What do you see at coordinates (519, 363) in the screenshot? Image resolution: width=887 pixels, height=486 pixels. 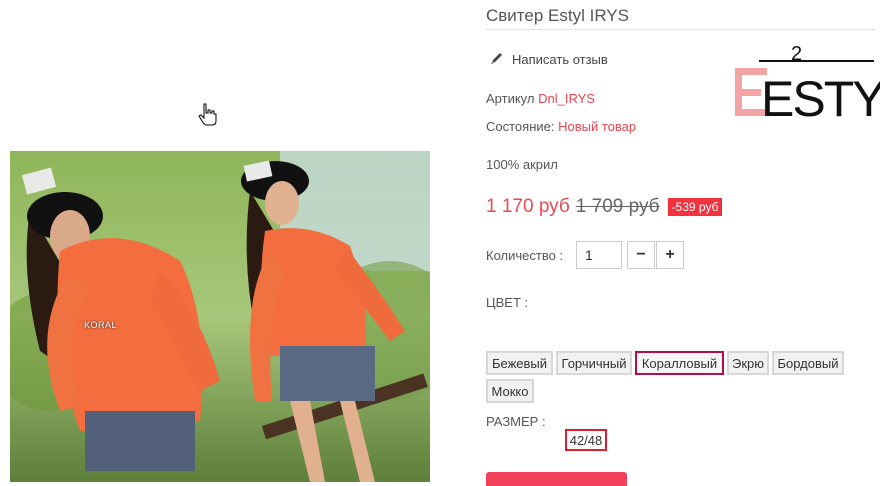 I see `color-option-beige: Бежевый` at bounding box center [519, 363].